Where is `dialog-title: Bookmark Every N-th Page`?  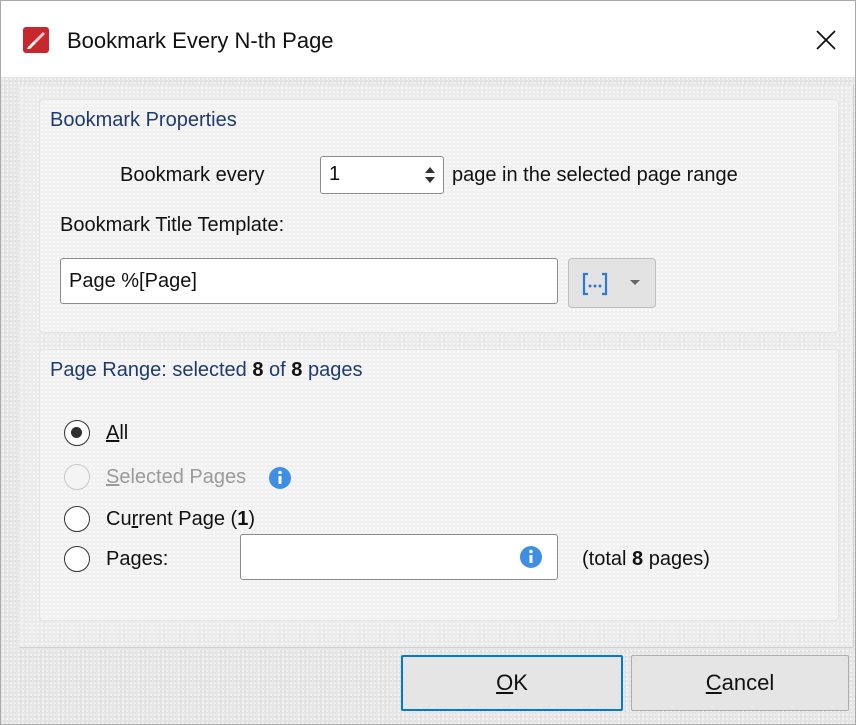 dialog-title: Bookmark Every N-th Page is located at coordinates (200, 40).